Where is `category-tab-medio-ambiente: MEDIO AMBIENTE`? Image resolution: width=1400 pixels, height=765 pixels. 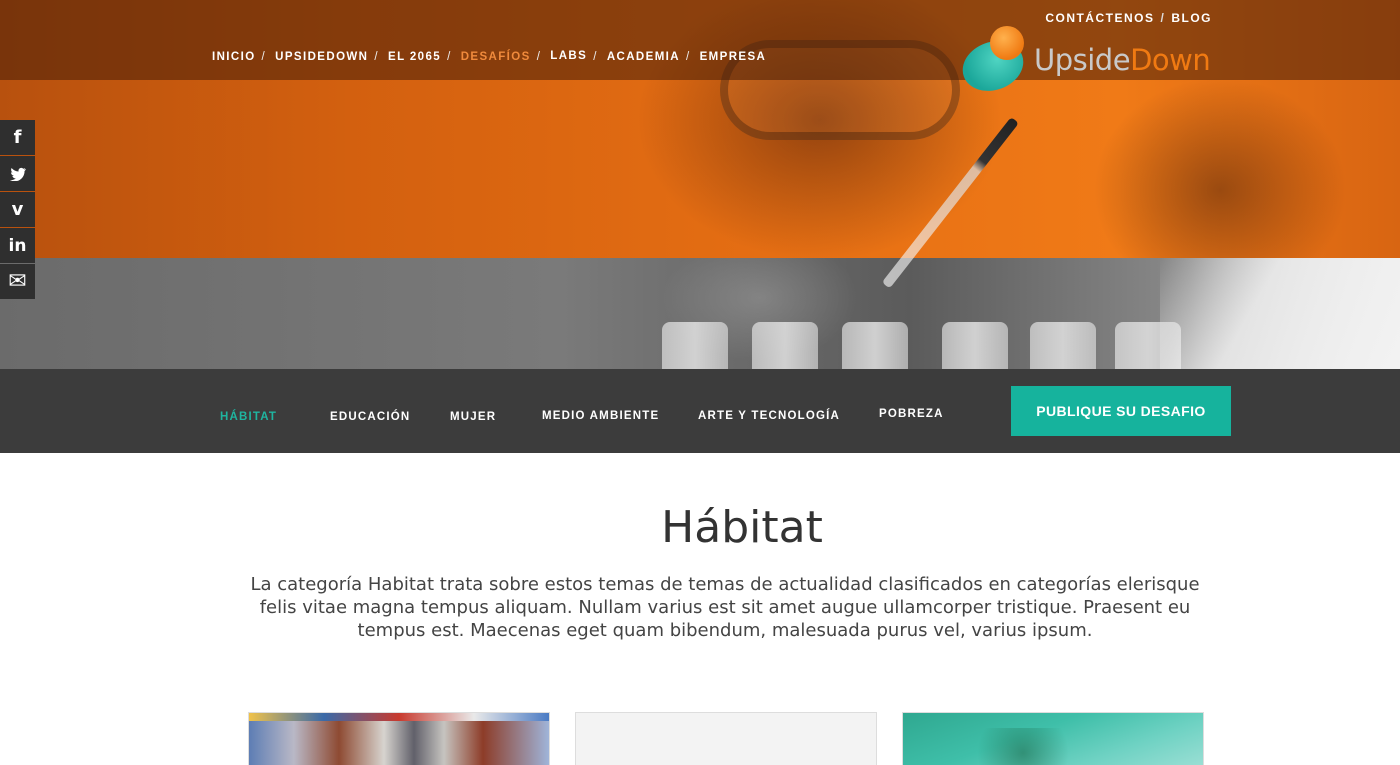
category-tab-medio-ambiente: MEDIO AMBIENTE is located at coordinates (600, 416).